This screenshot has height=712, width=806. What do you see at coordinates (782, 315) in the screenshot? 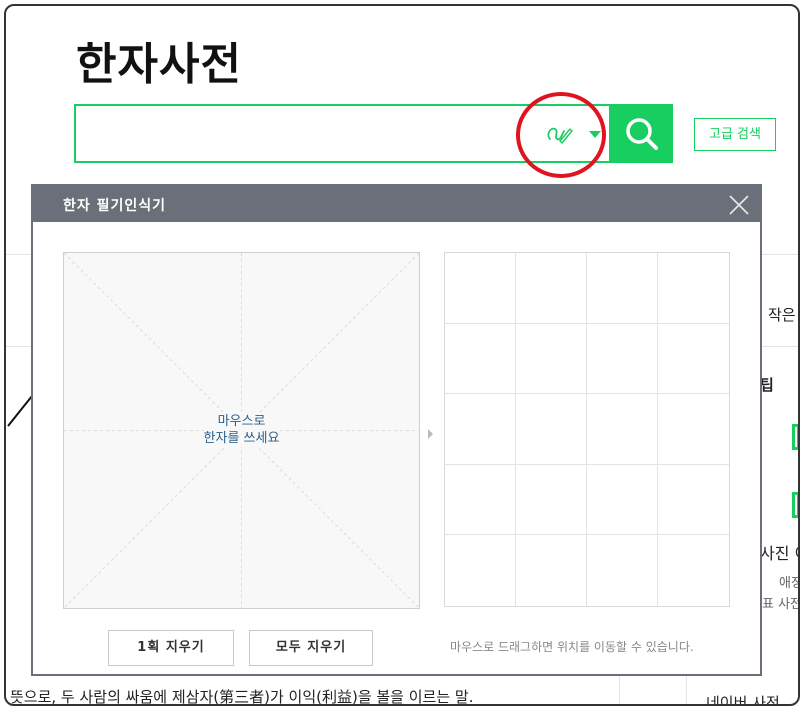
I see `side-label-small: 작은` at bounding box center [782, 315].